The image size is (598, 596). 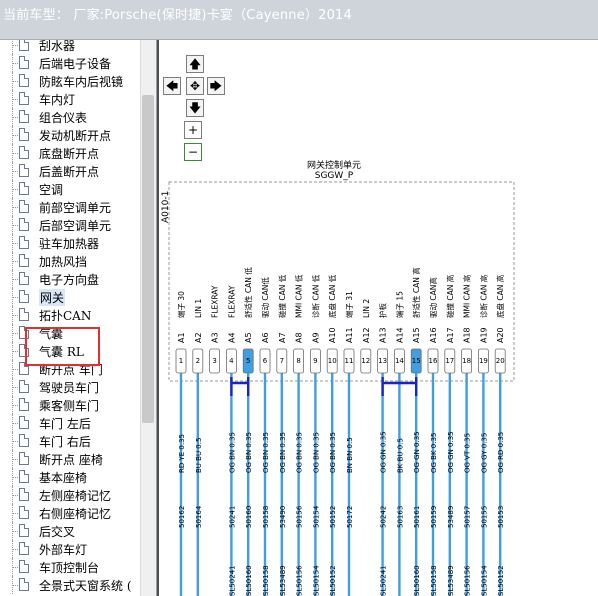 What do you see at coordinates (78, 207) in the screenshot?
I see `tree-item: 前部空调单元` at bounding box center [78, 207].